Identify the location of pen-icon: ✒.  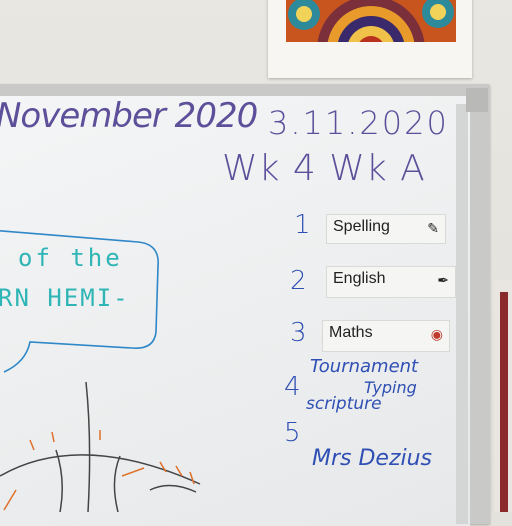
(443, 280).